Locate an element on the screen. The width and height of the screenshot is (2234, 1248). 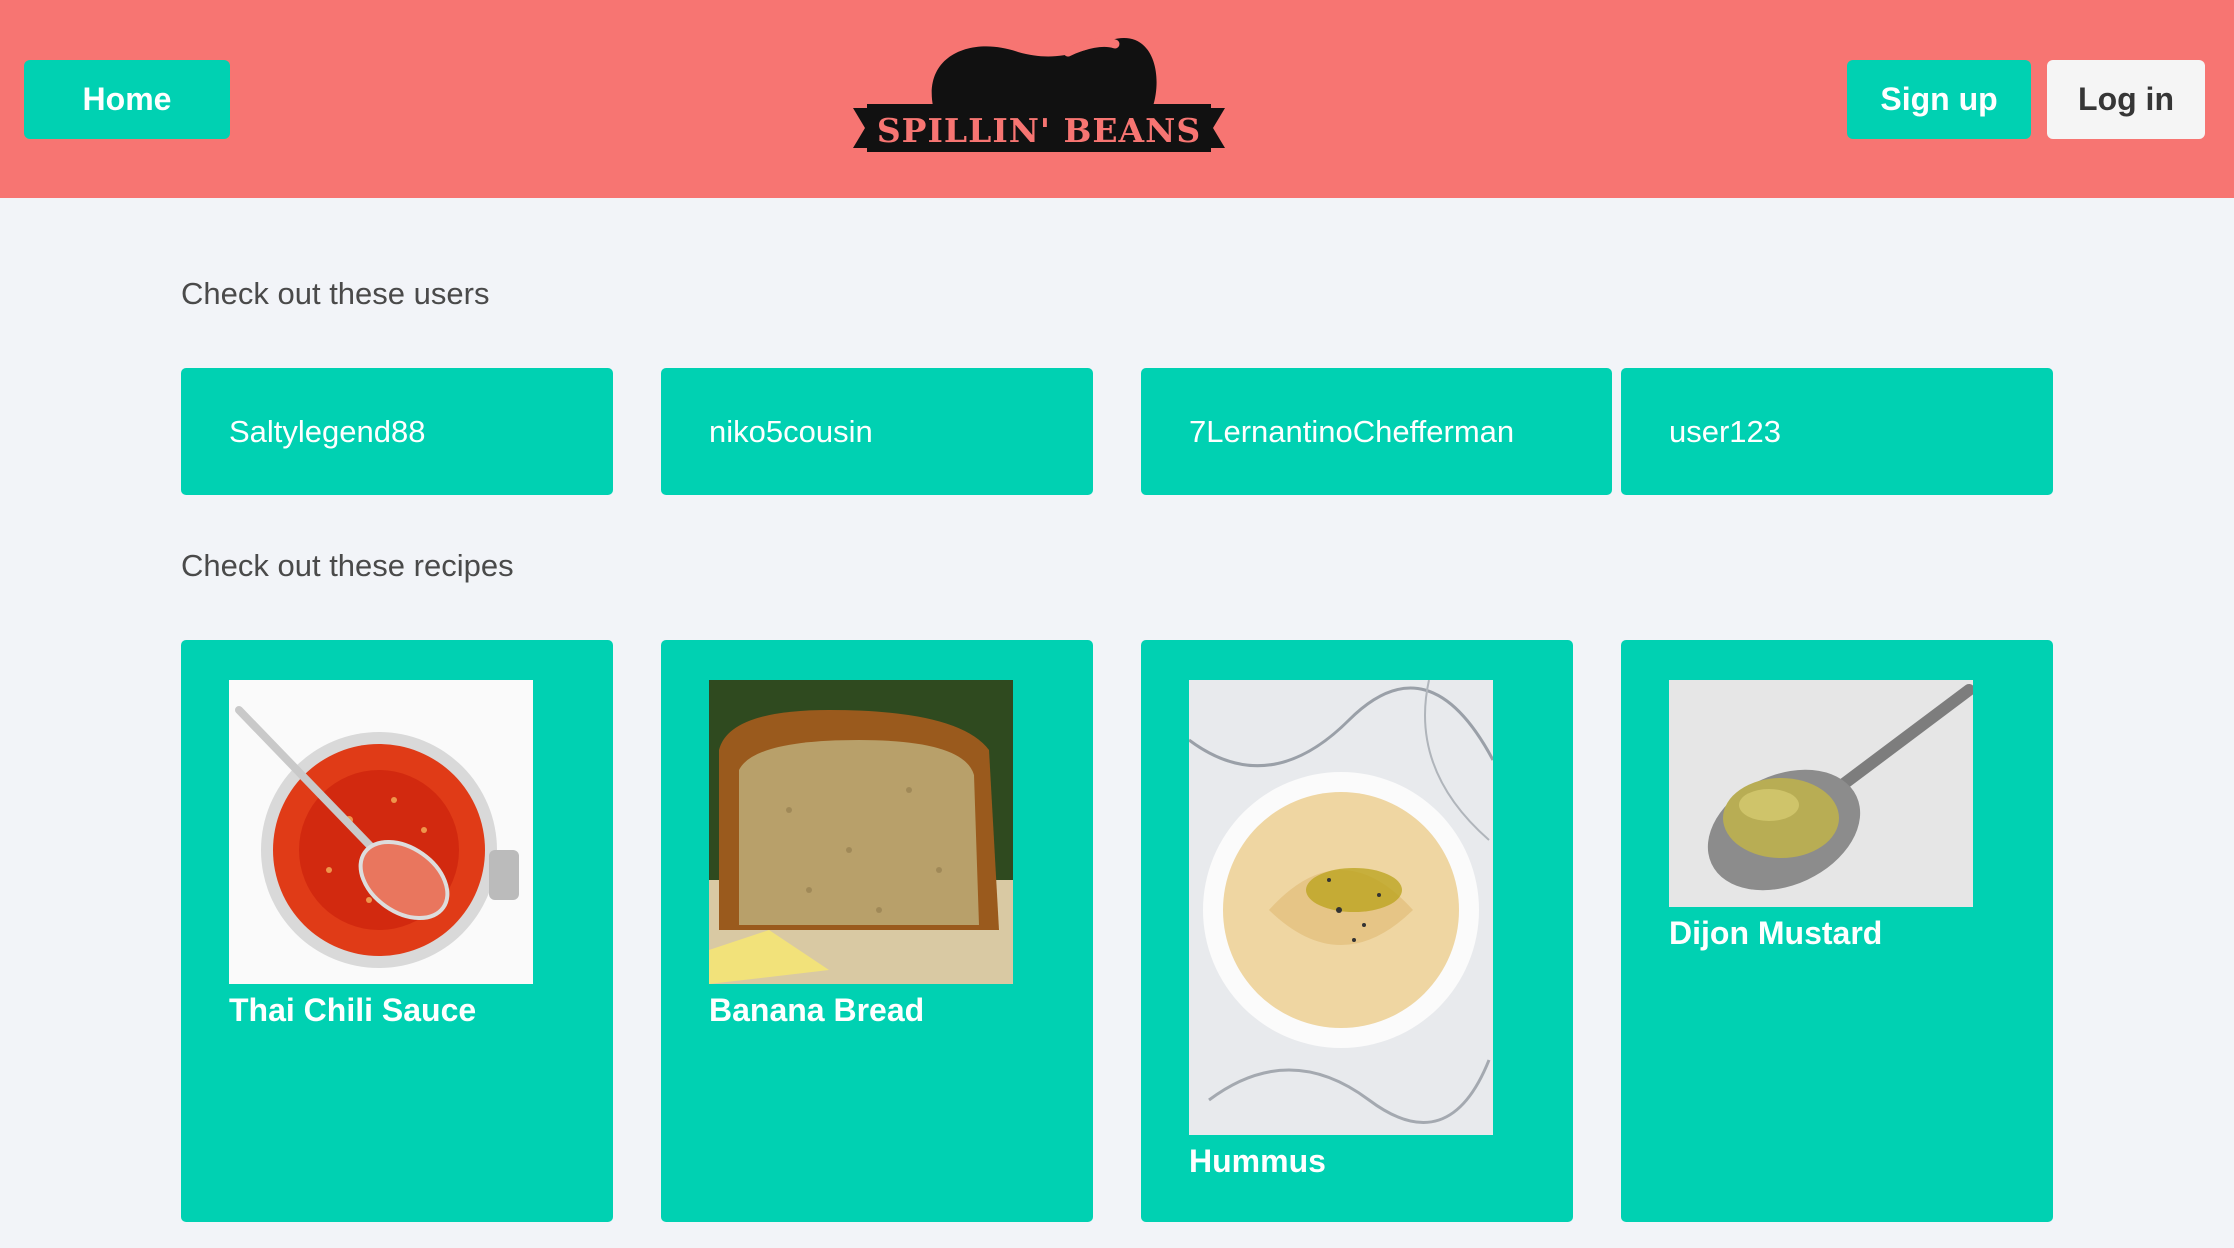
logo-text: SPILLIN' BEANS is located at coordinates (1039, 130).